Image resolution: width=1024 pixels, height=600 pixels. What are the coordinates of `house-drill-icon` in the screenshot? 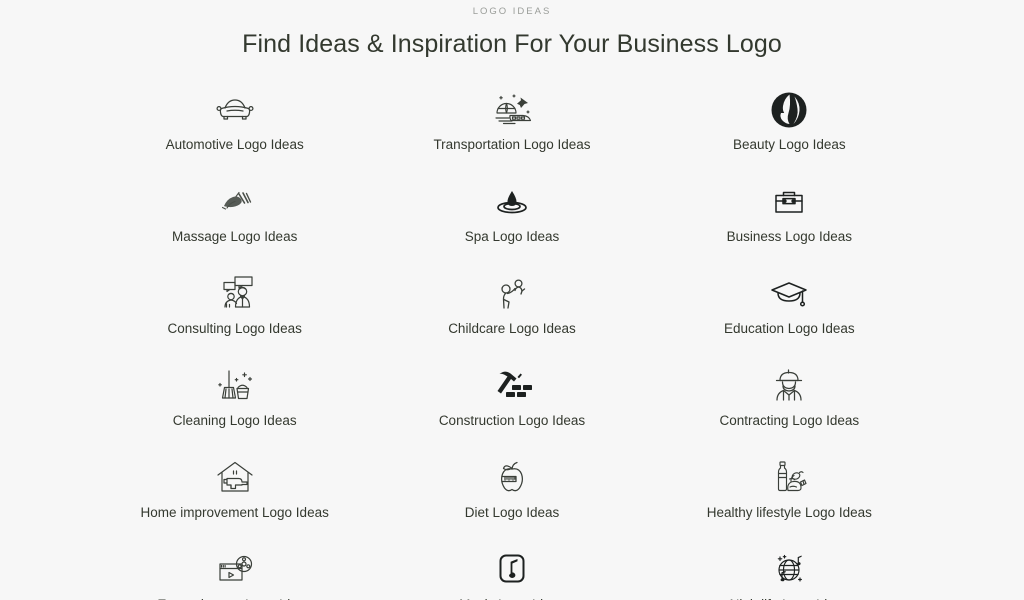 It's located at (235, 478).